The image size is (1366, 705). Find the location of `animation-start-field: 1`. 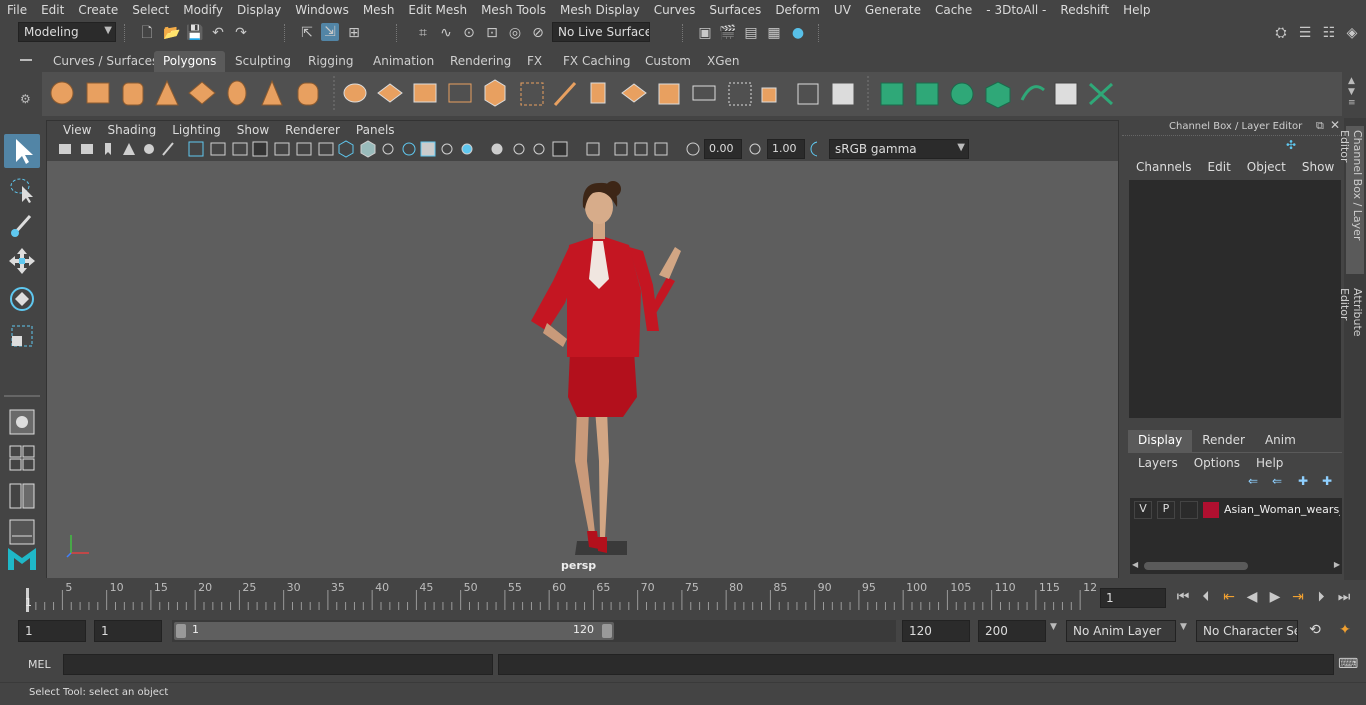

animation-start-field: 1 is located at coordinates (52, 631).